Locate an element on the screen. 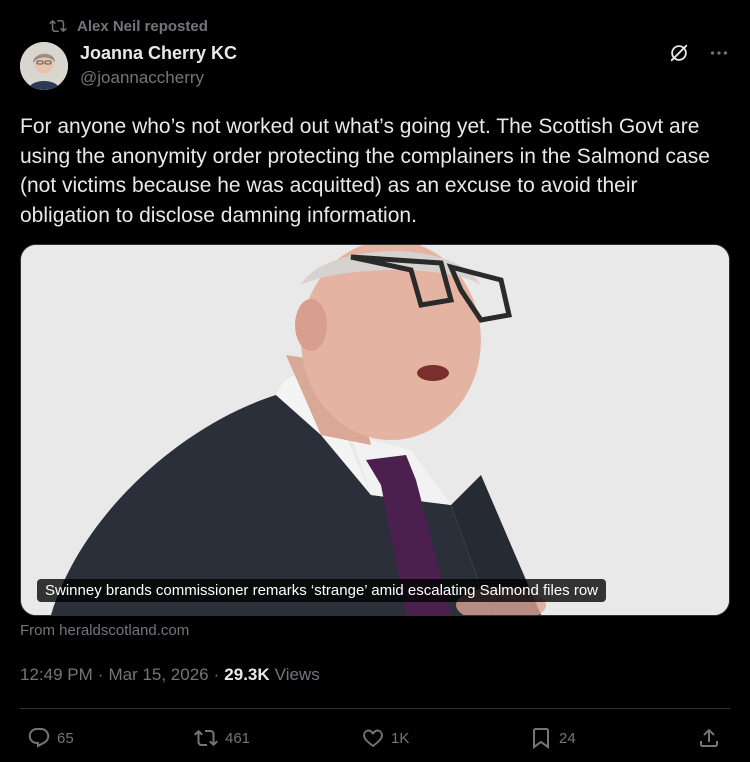 This screenshot has height=762, width=750. views-count: 29.3K is located at coordinates (247, 674).